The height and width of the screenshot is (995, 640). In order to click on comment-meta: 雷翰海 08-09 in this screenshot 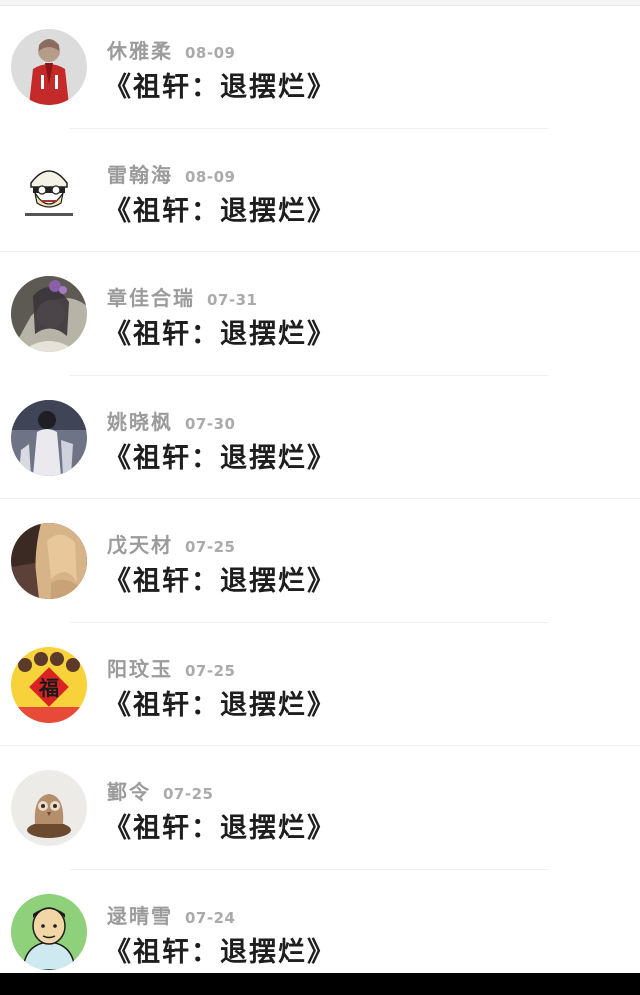, I will do `click(171, 173)`.